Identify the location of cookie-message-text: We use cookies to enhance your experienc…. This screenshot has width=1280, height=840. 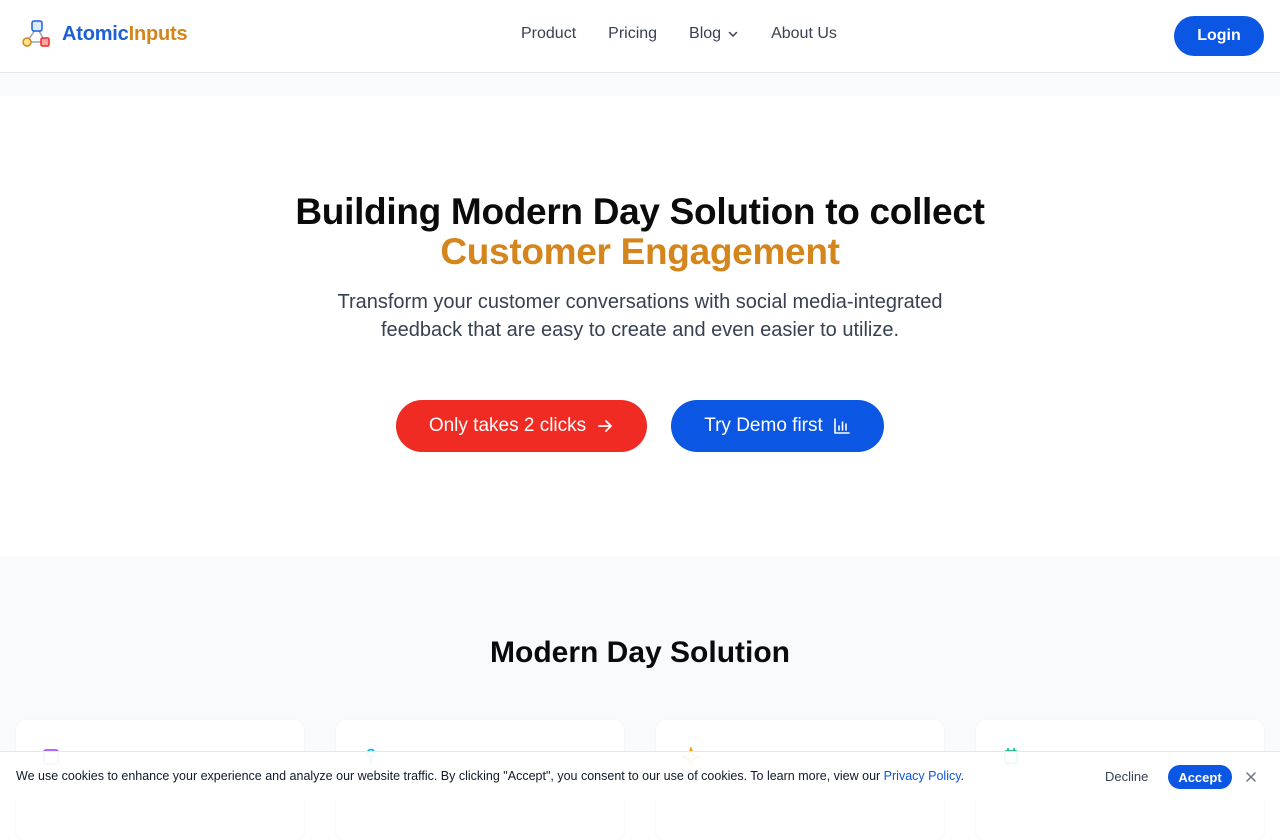
(450, 776).